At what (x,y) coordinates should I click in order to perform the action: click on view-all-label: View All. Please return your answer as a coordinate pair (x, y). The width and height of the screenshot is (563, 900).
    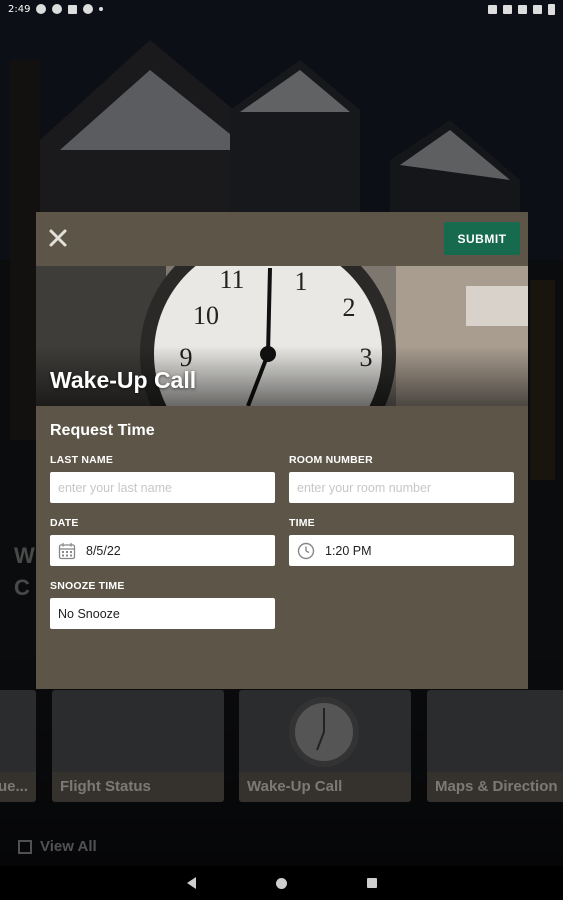
    Looking at the image, I should click on (68, 846).